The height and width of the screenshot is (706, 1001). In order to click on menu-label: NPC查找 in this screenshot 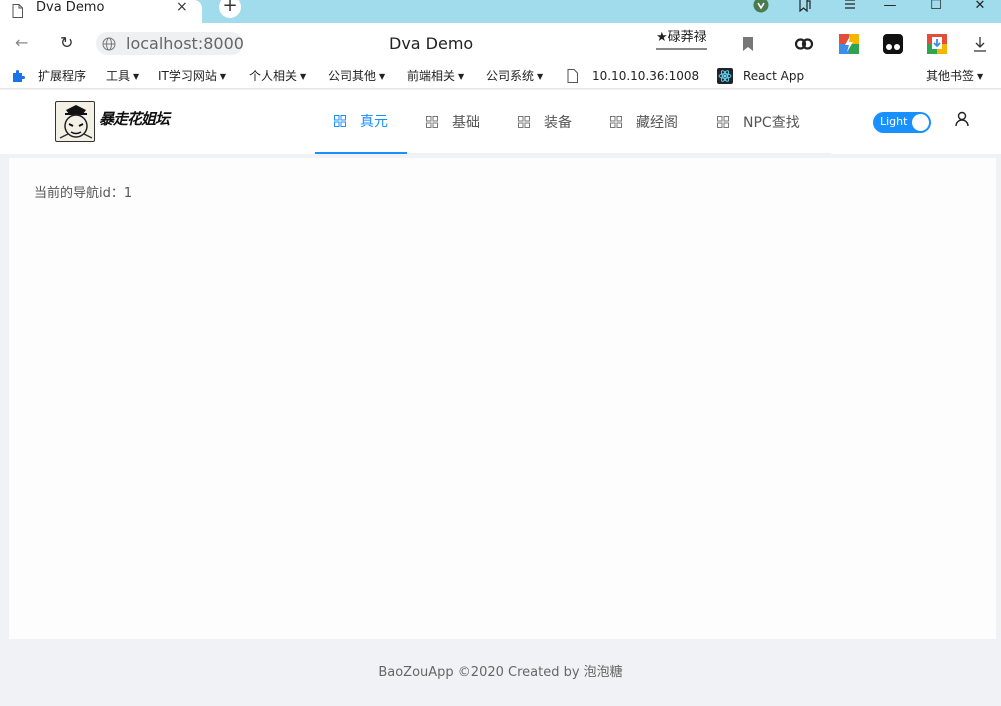, I will do `click(771, 123)`.